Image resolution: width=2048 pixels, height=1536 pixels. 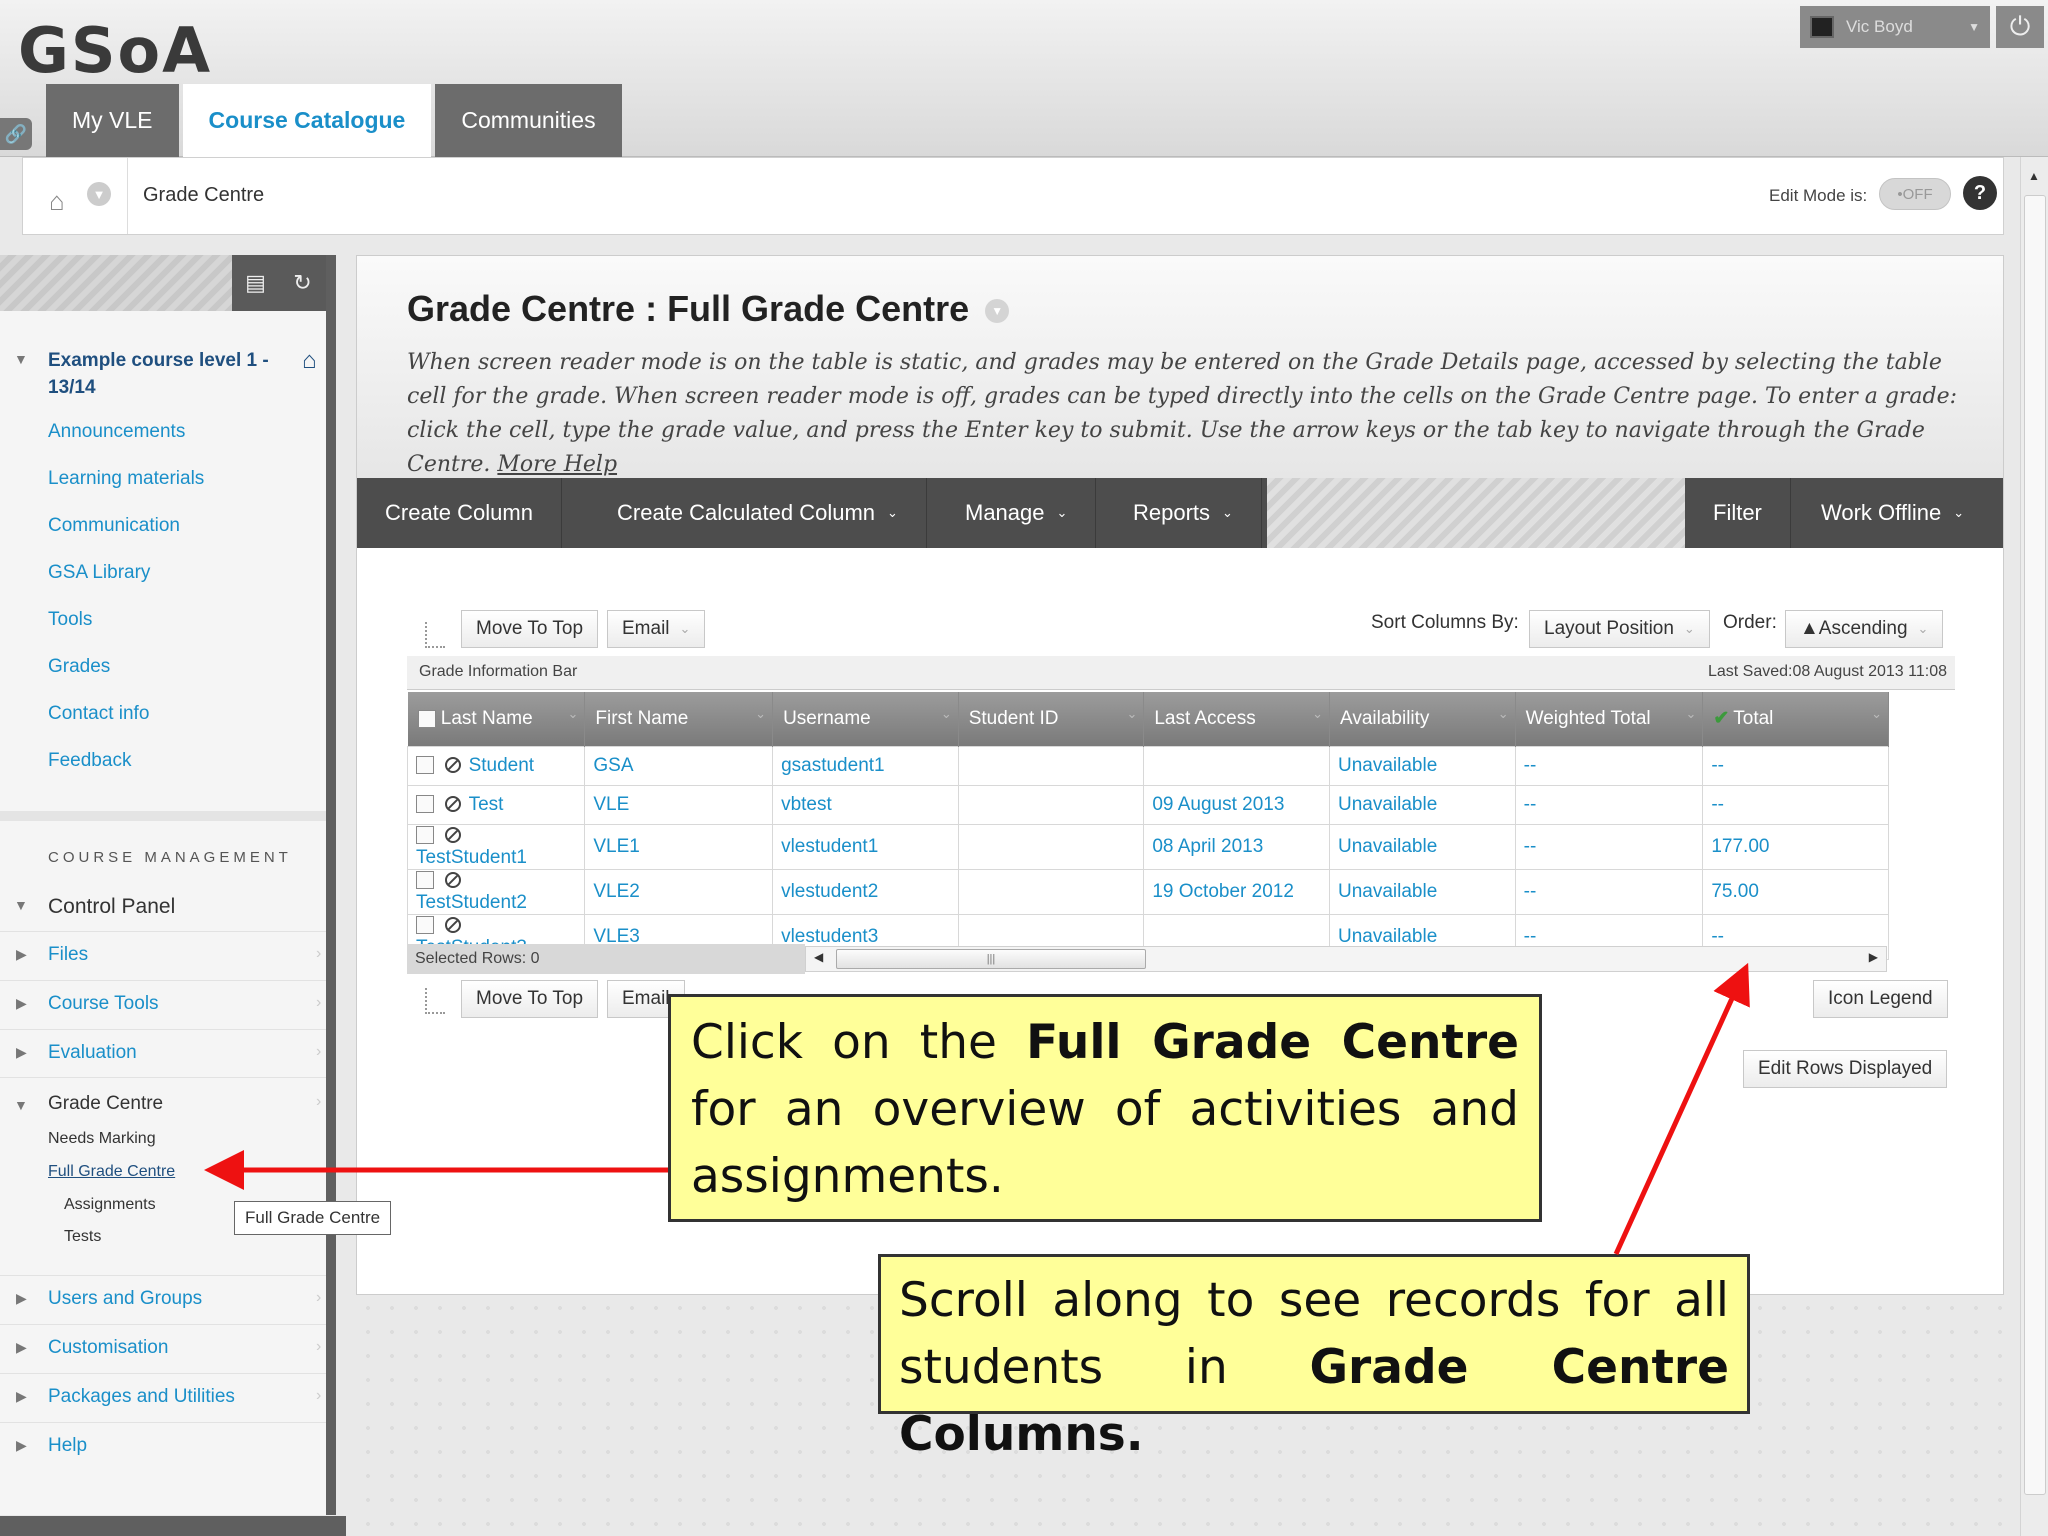 What do you see at coordinates (818, 957) in the screenshot?
I see `scroll-left-icon: ◀` at bounding box center [818, 957].